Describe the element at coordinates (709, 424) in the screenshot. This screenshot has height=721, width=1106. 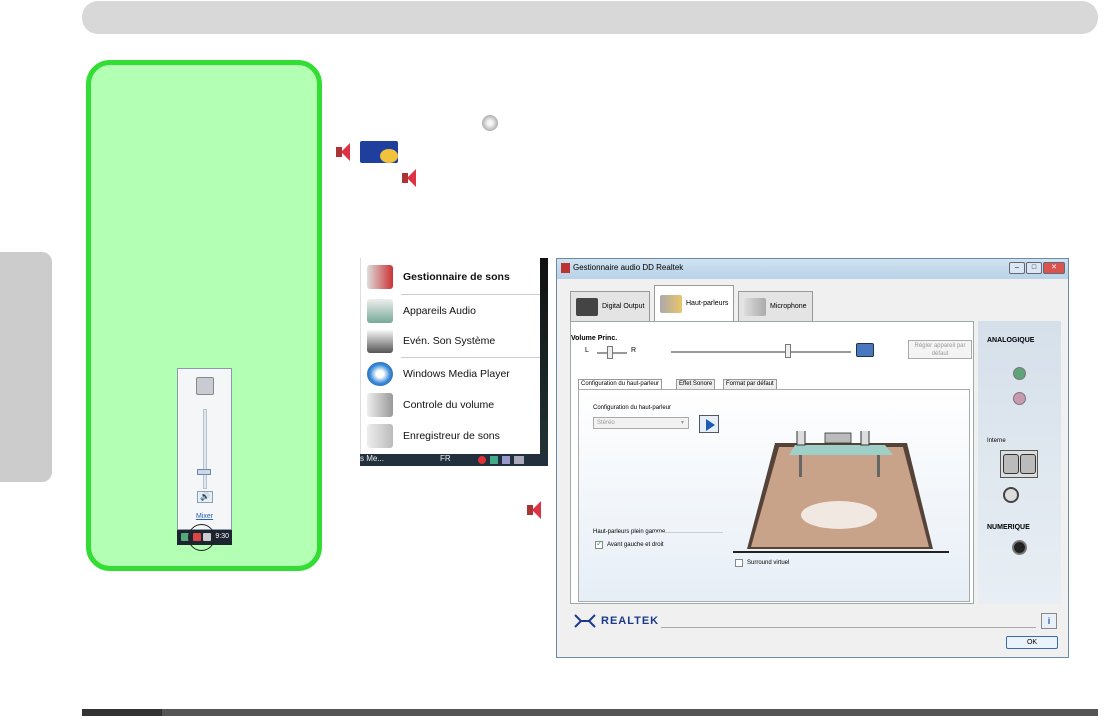
I see `play-test-button` at that location.